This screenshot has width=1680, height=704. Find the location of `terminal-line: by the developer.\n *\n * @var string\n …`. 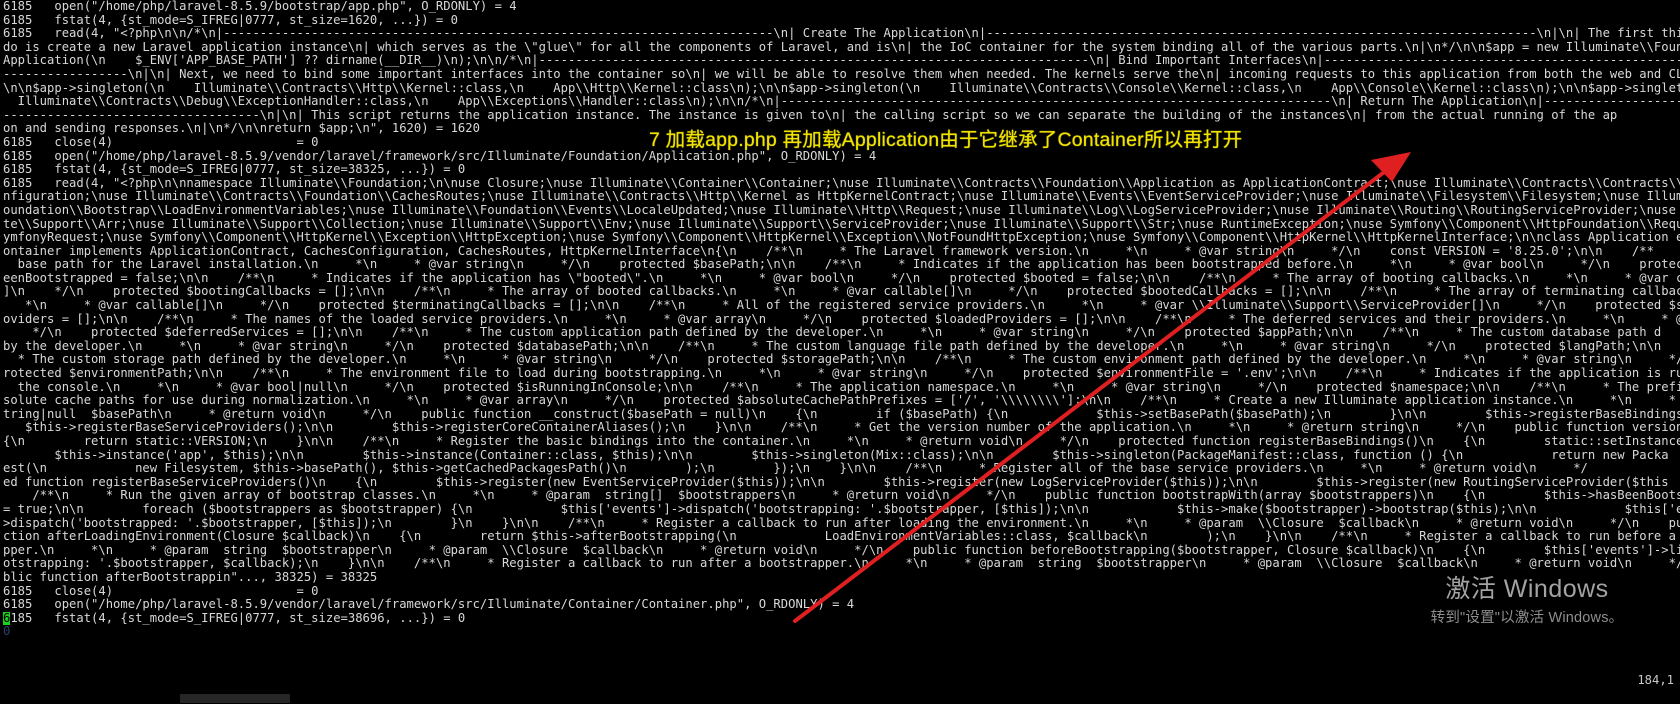

terminal-line: by the developer.\n *\n * @var string\n … is located at coordinates (841, 346).